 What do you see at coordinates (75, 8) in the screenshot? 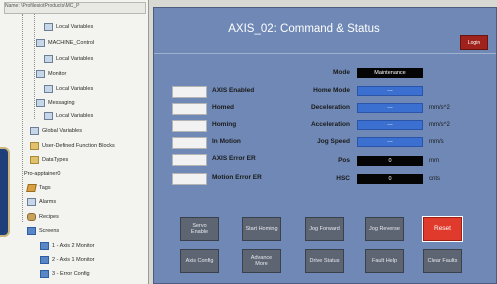
I see `tree-path-field: Name: \ProfilesiotProducts\MC_P` at bounding box center [75, 8].